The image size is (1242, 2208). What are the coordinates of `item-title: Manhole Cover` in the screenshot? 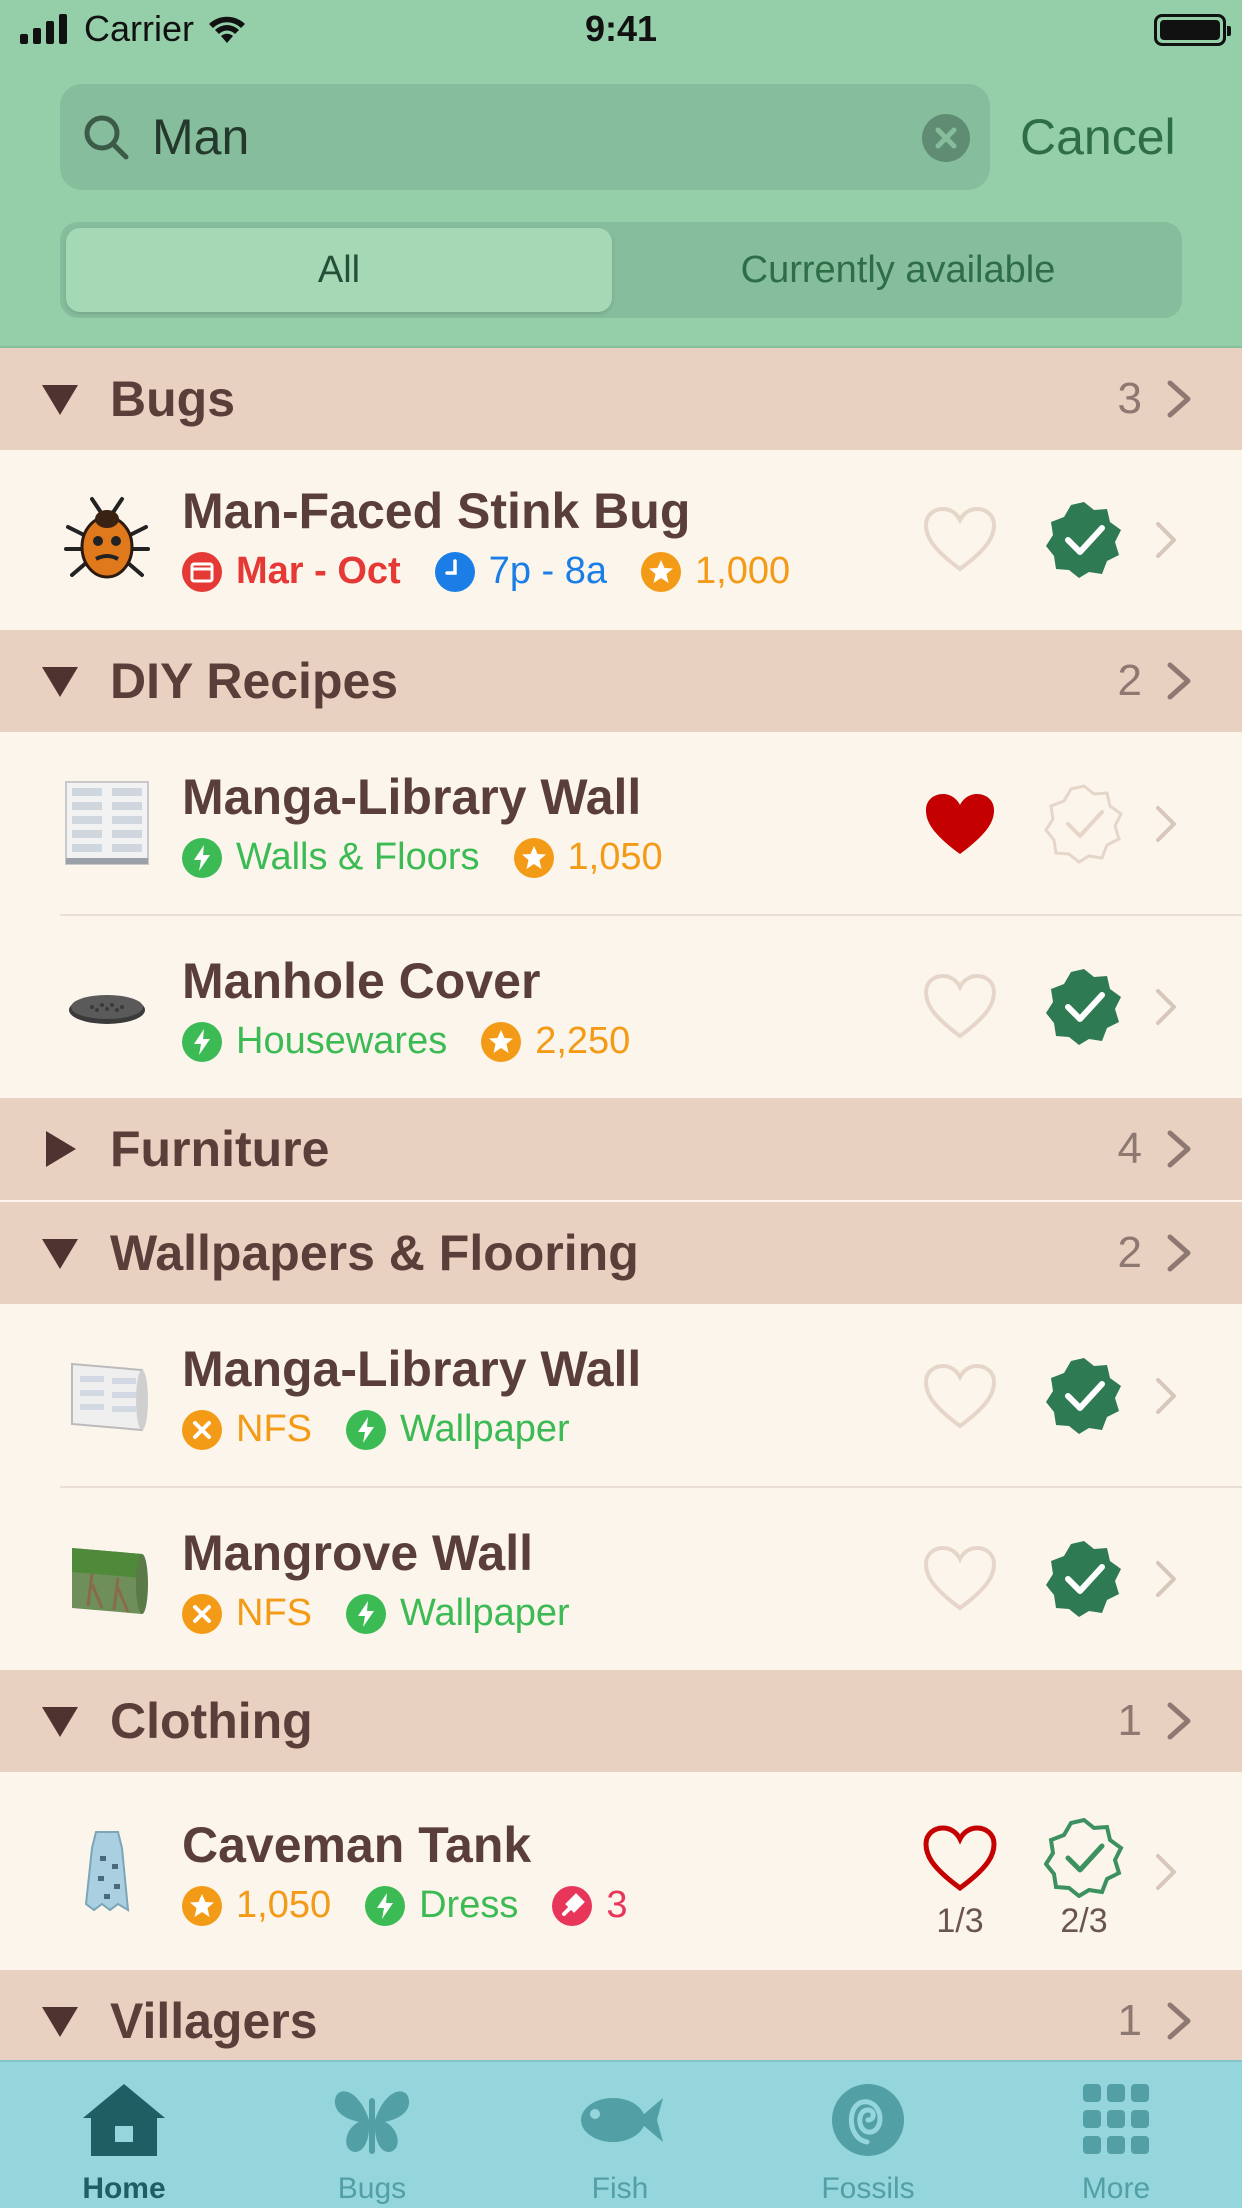 It's located at (361, 981).